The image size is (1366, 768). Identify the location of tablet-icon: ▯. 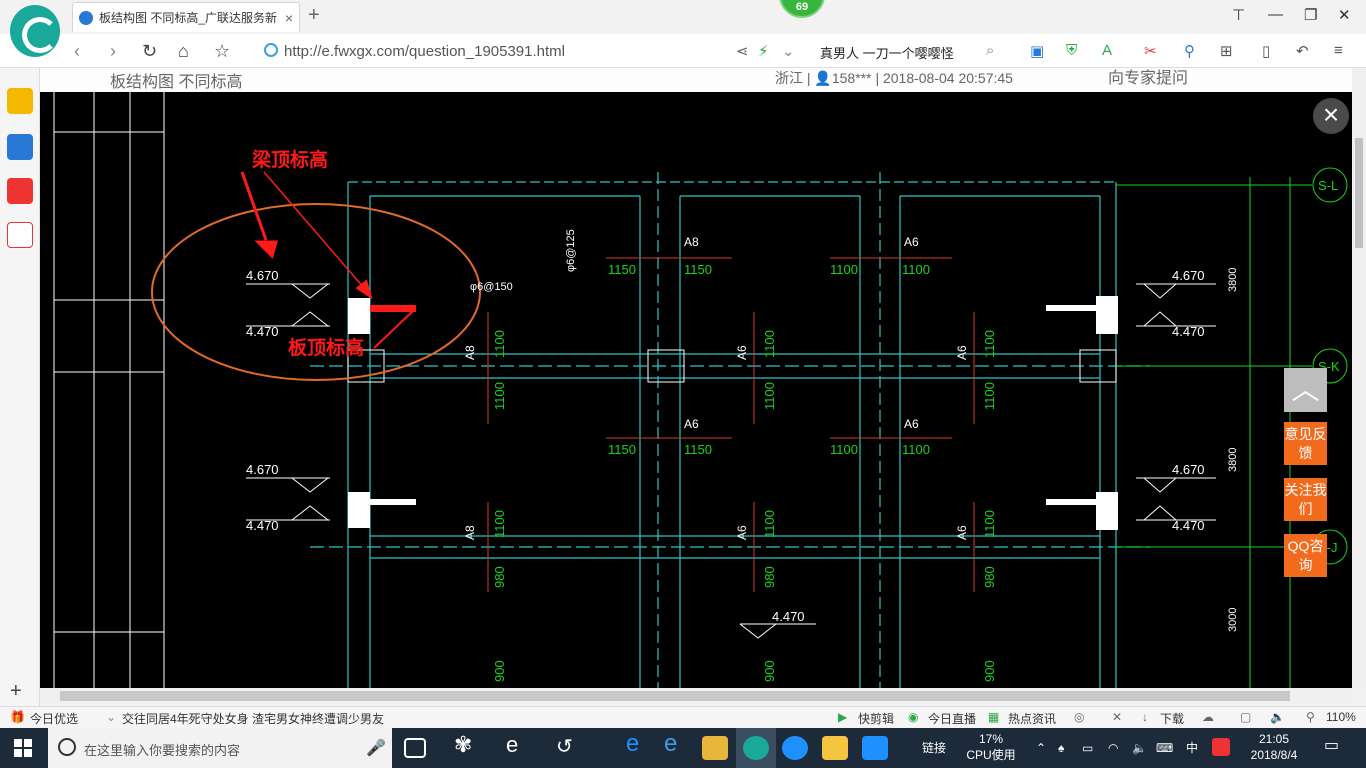
(1266, 51).